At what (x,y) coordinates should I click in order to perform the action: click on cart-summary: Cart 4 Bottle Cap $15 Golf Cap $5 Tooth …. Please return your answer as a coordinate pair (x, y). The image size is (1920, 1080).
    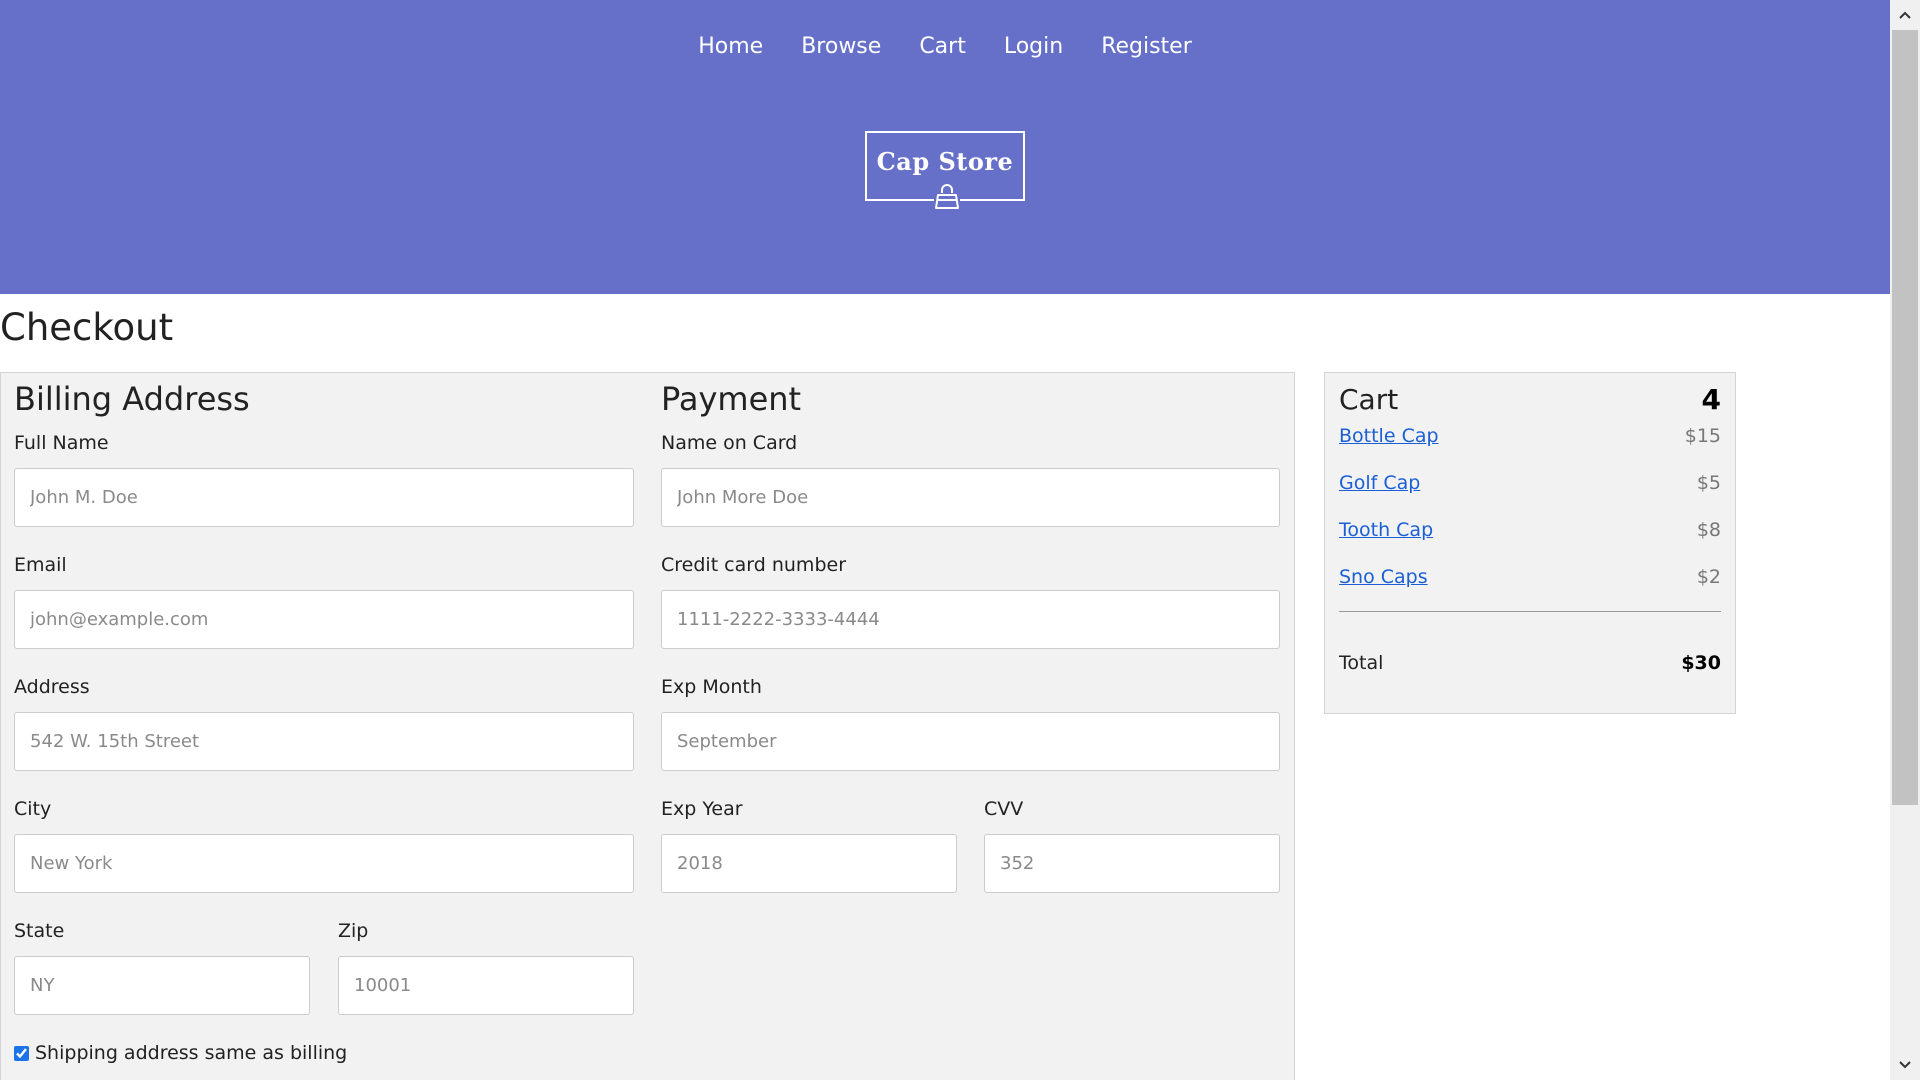
    Looking at the image, I should click on (1530, 543).